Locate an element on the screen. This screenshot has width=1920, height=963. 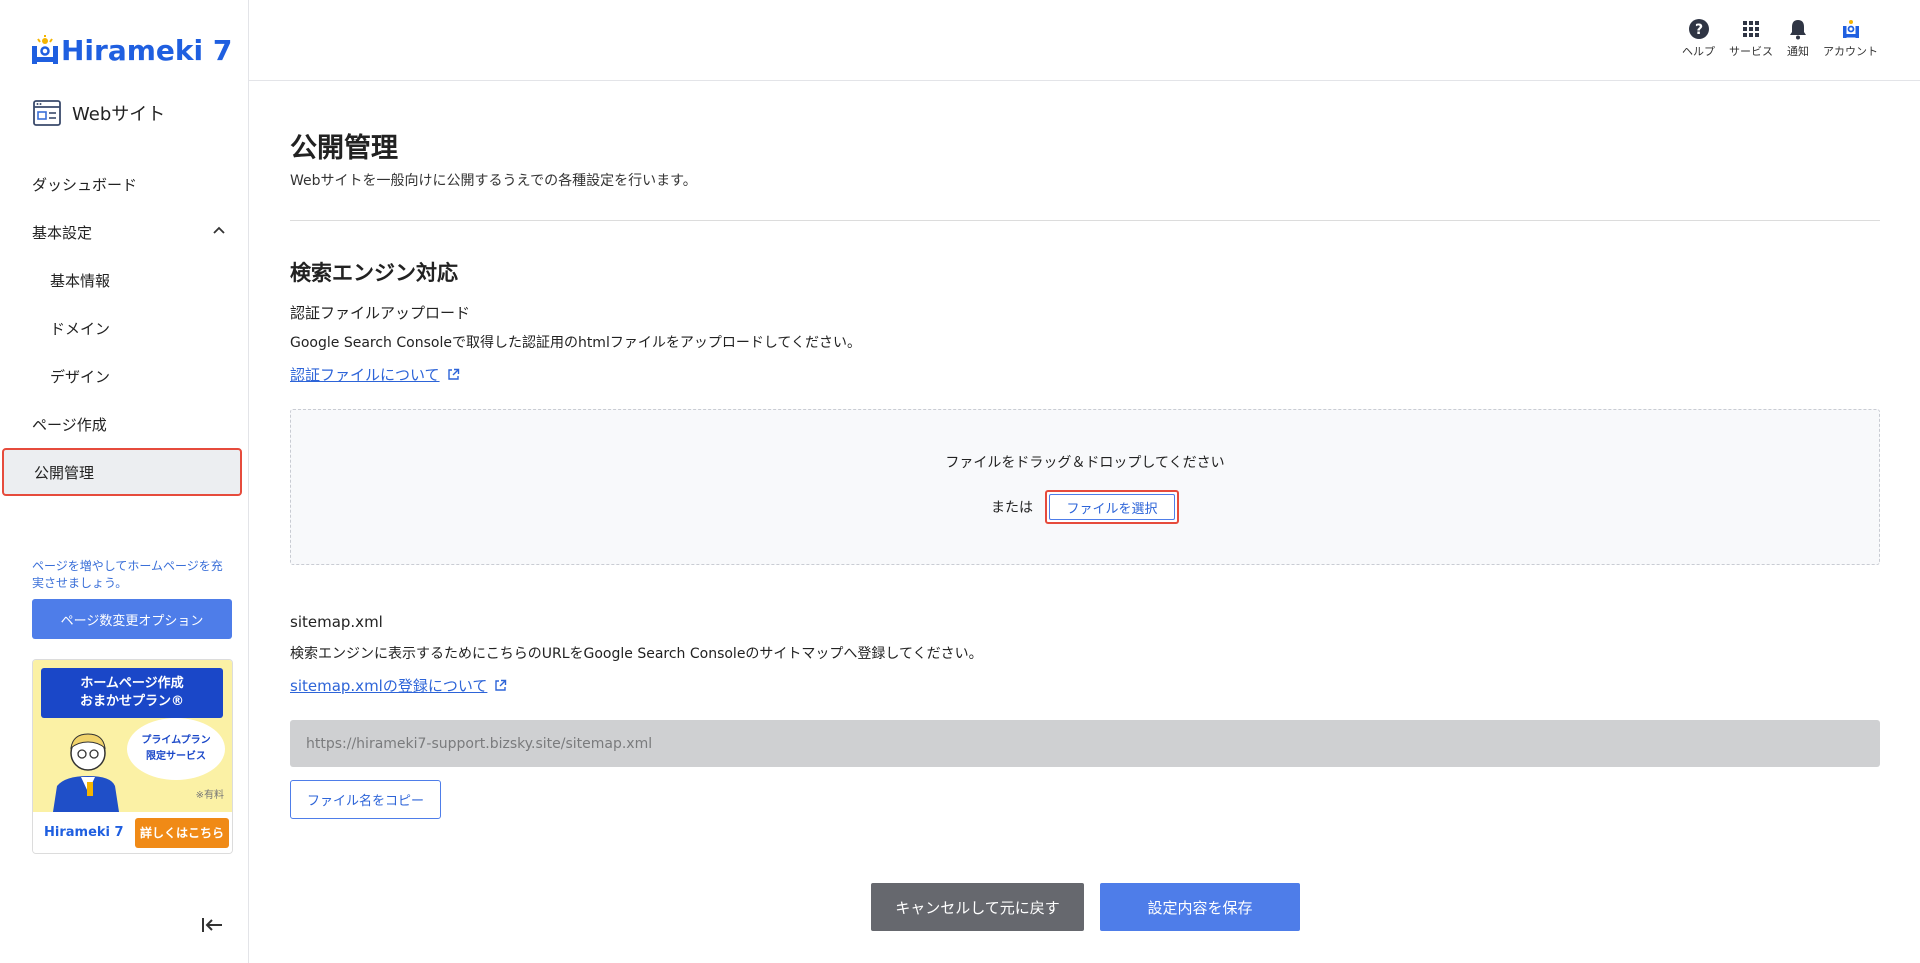
help-label: ヘルプ is located at coordinates (1698, 51).